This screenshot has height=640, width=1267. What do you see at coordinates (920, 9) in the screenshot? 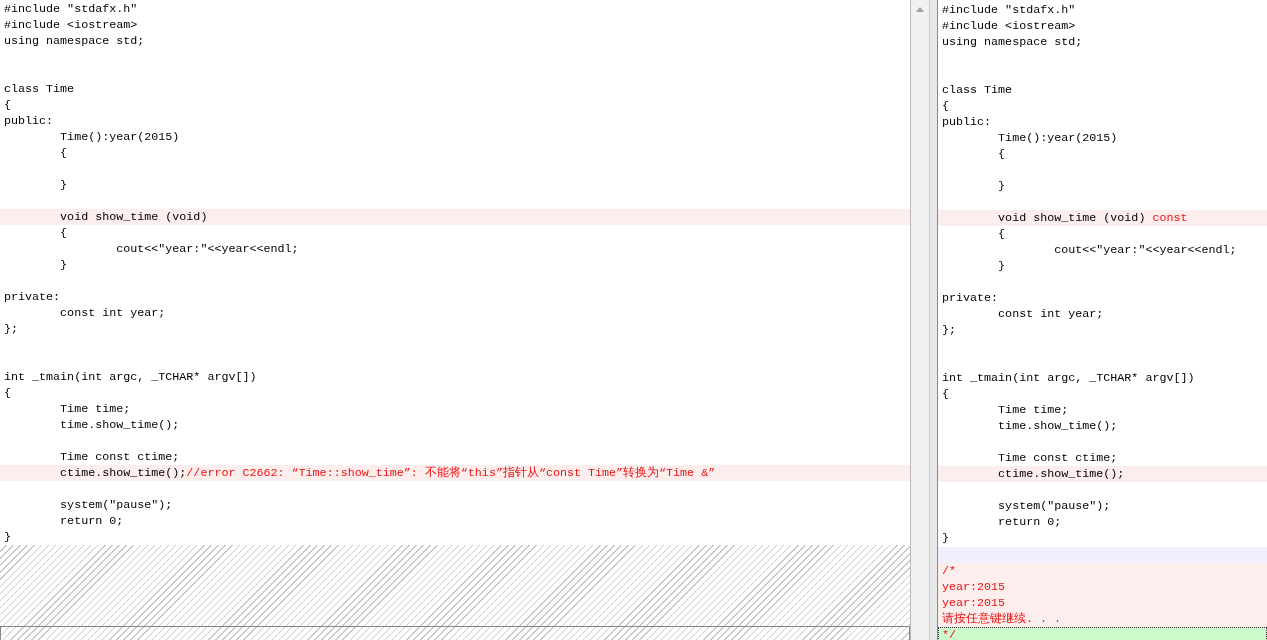
I see `scroll-up-icon` at bounding box center [920, 9].